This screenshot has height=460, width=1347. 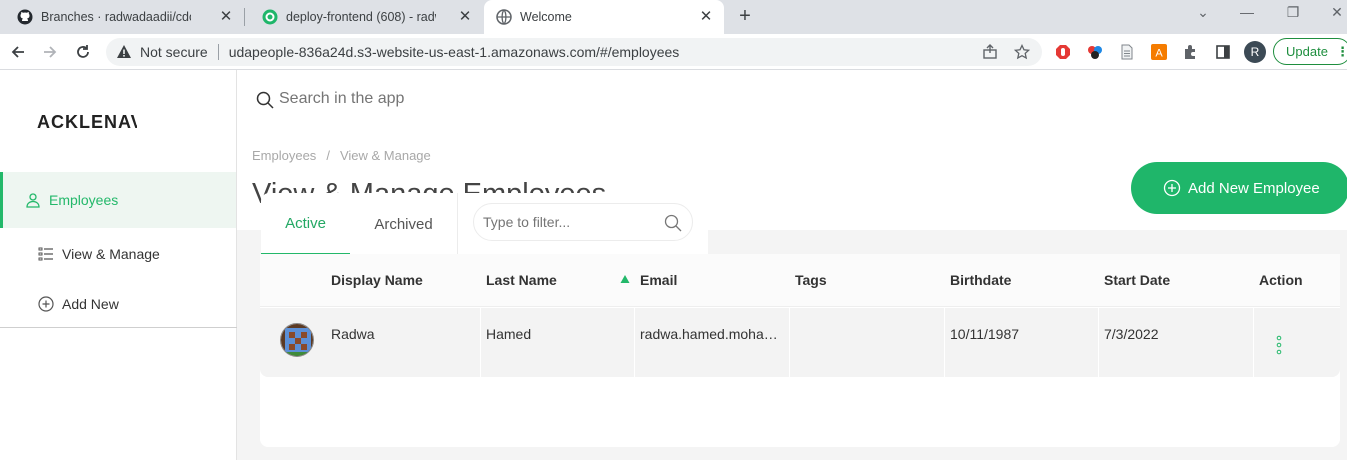 I want to click on employee-tabs: Active Archived, so click(x=484, y=224).